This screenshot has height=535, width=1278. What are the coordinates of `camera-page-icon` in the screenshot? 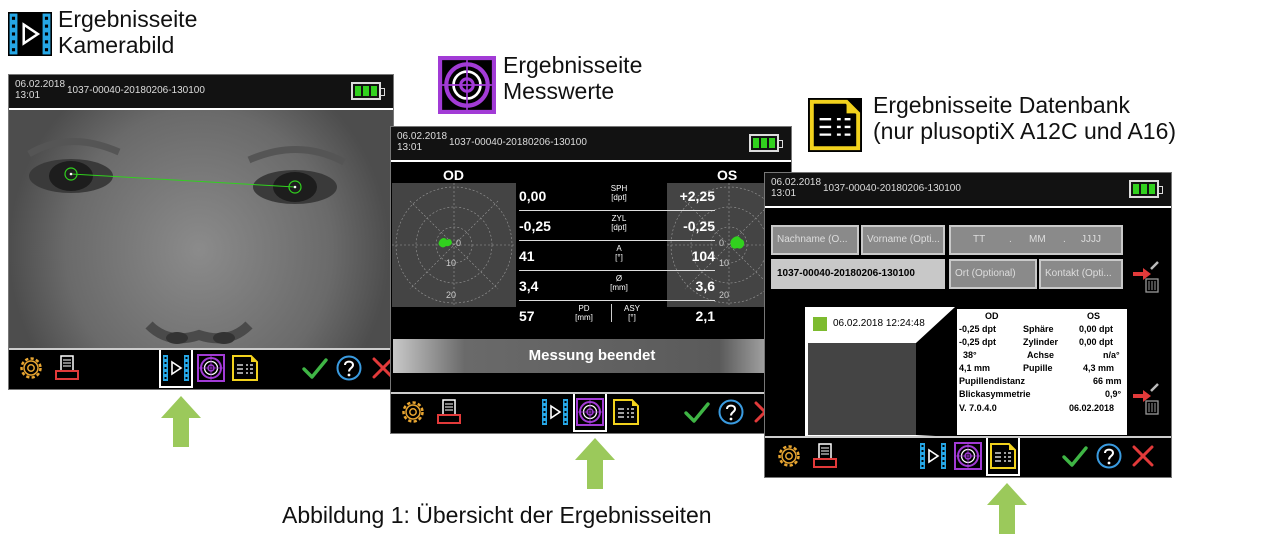 It's located at (30, 34).